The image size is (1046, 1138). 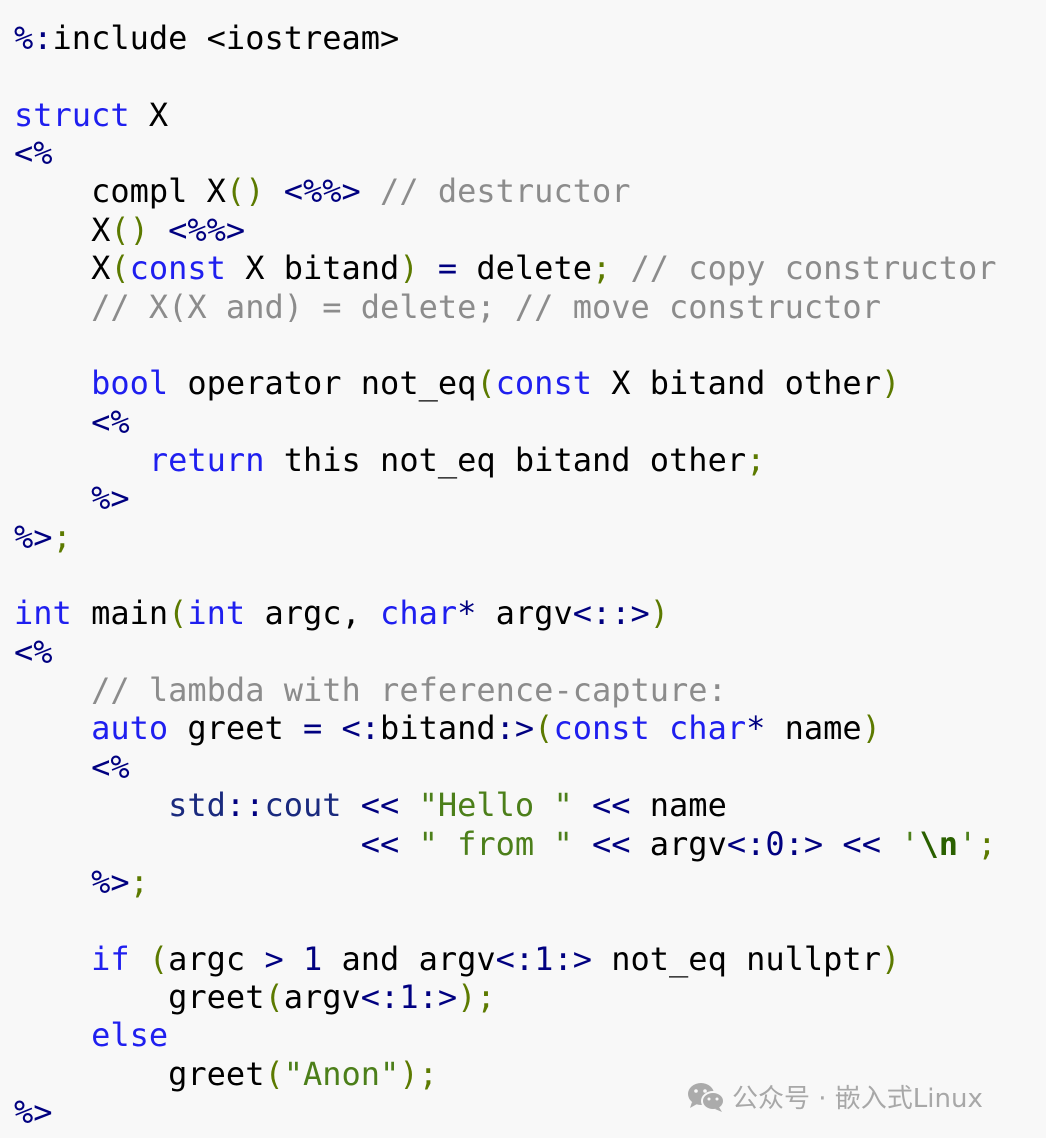 I want to click on code-token: "Anon", so click(x=341, y=1073).